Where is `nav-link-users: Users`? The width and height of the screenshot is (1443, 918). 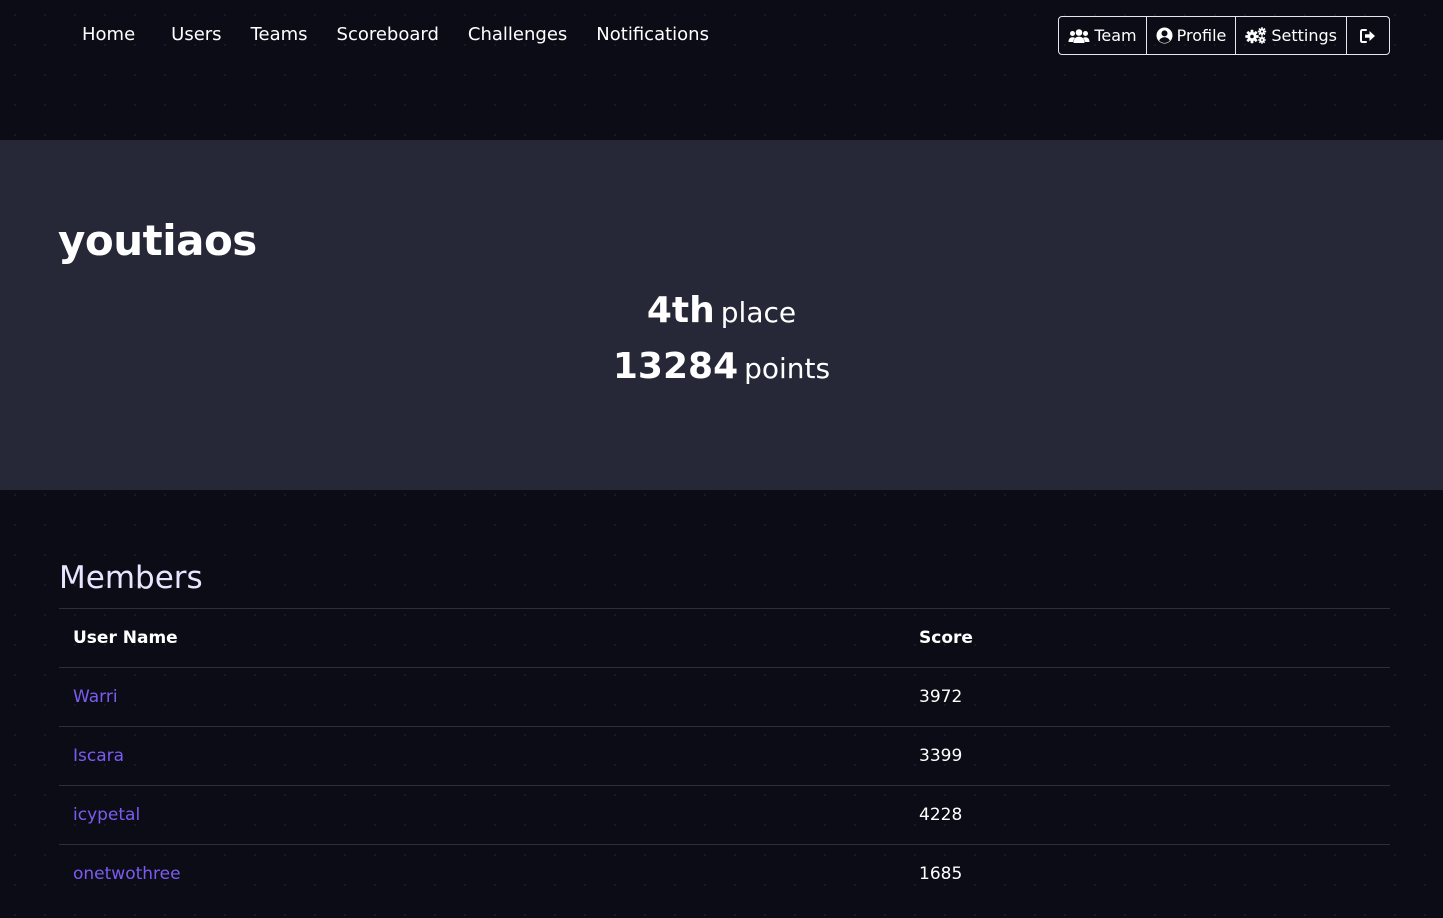
nav-link-users: Users is located at coordinates (196, 34).